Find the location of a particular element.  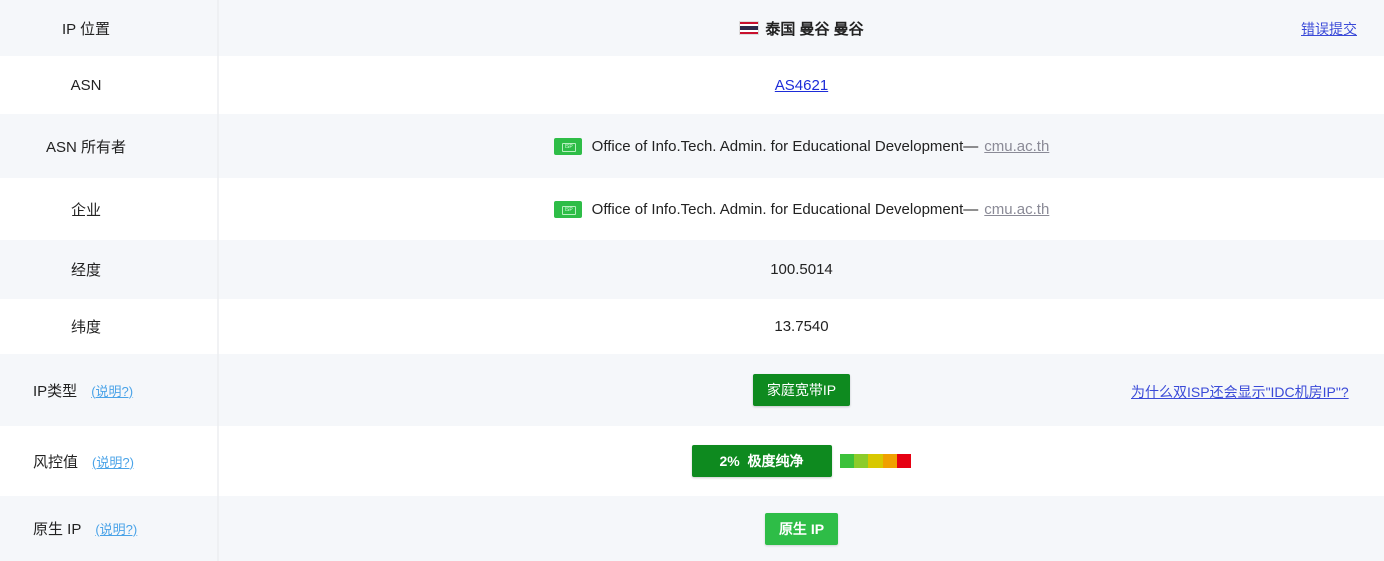

asn-value-cell: AS4621 is located at coordinates (801, 85).